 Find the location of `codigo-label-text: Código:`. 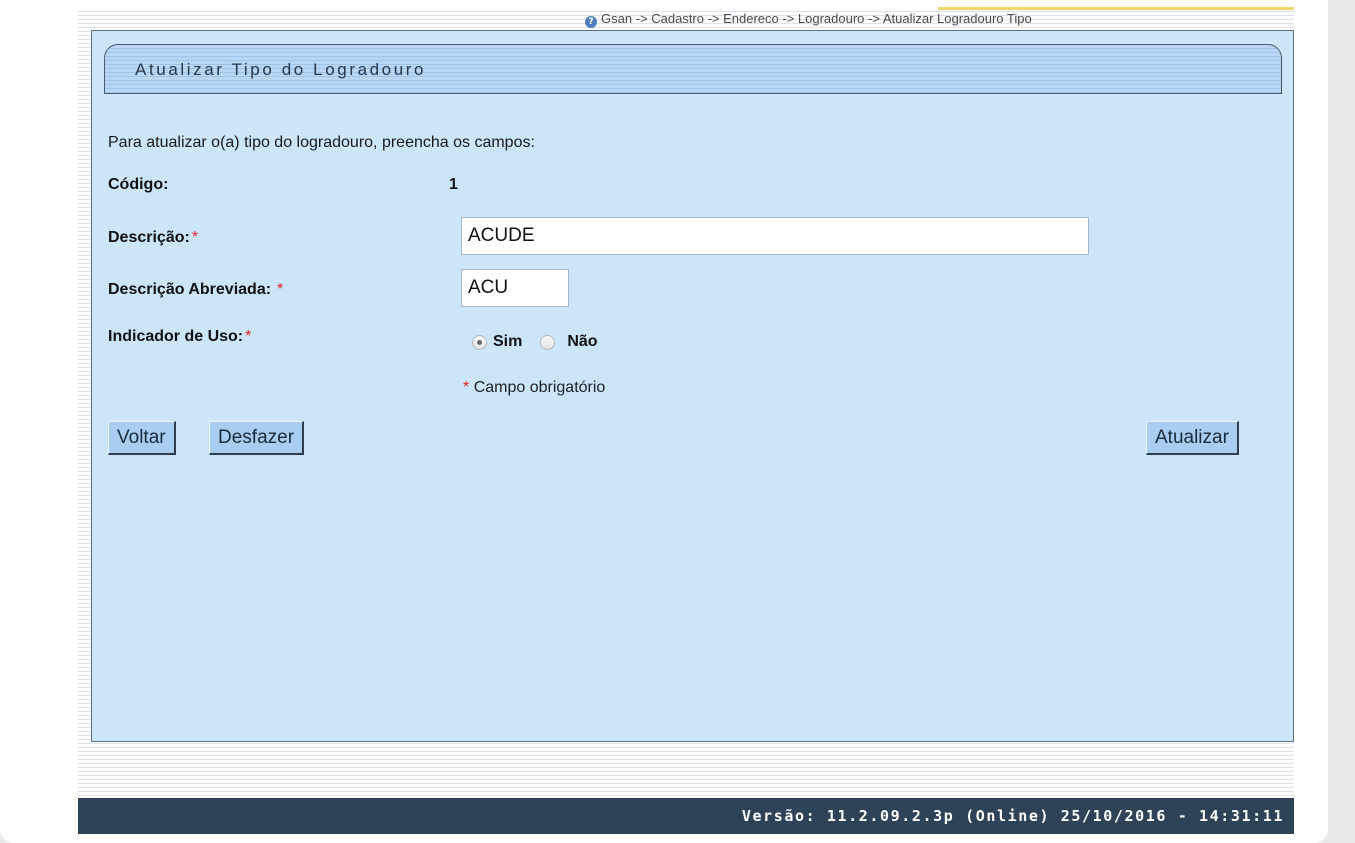

codigo-label-text: Código: is located at coordinates (138, 184).